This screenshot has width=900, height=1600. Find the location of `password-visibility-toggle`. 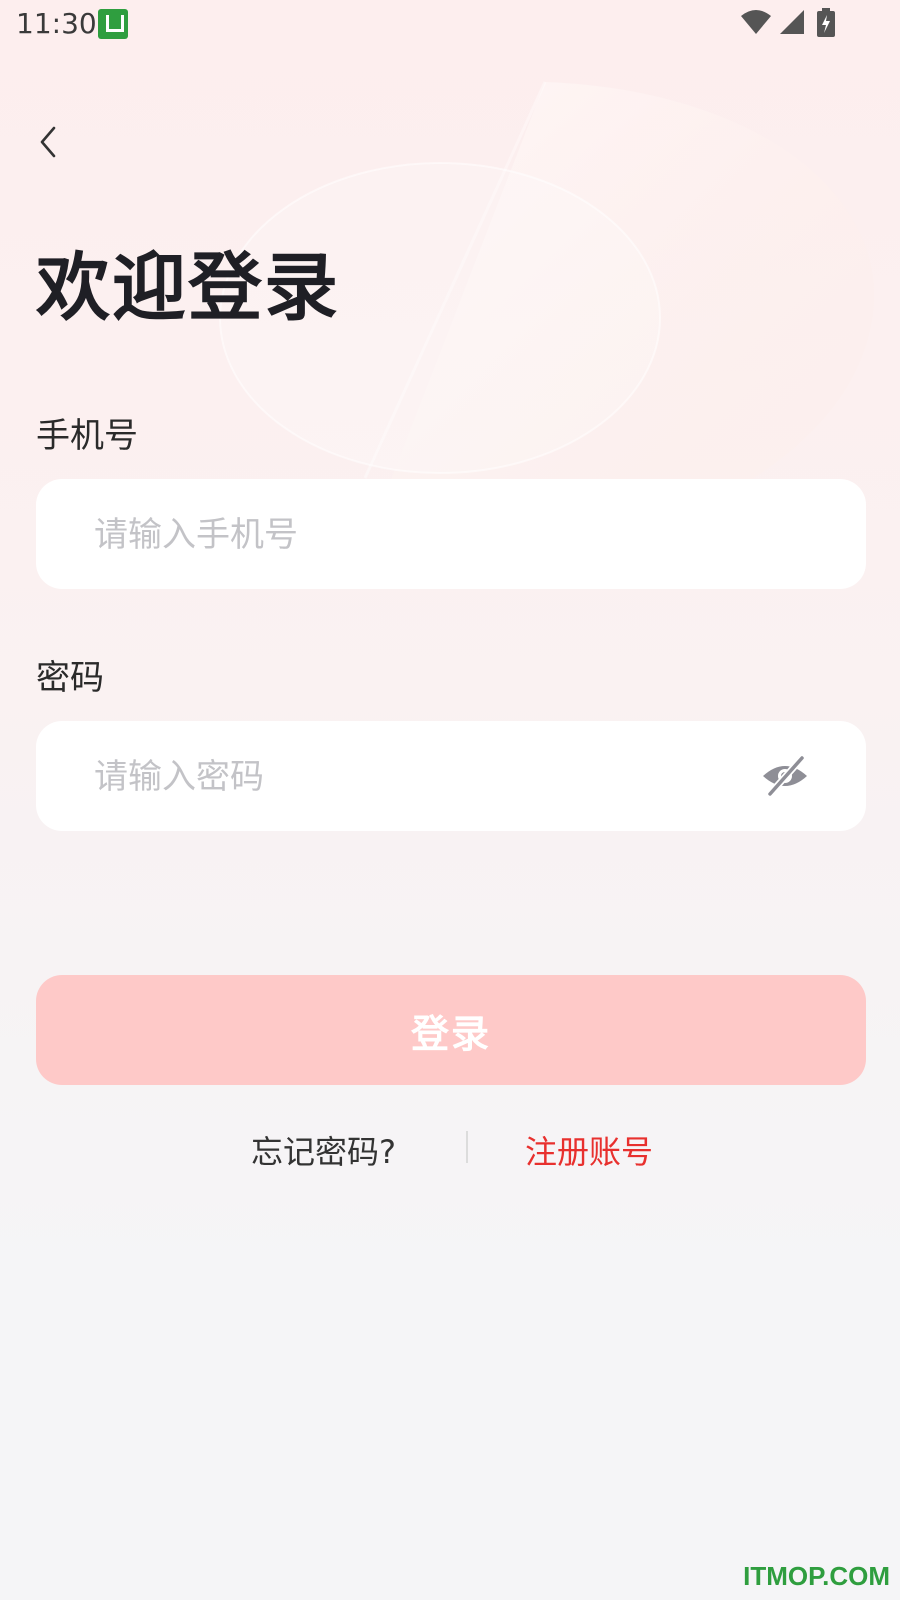

password-visibility-toggle is located at coordinates (785, 776).